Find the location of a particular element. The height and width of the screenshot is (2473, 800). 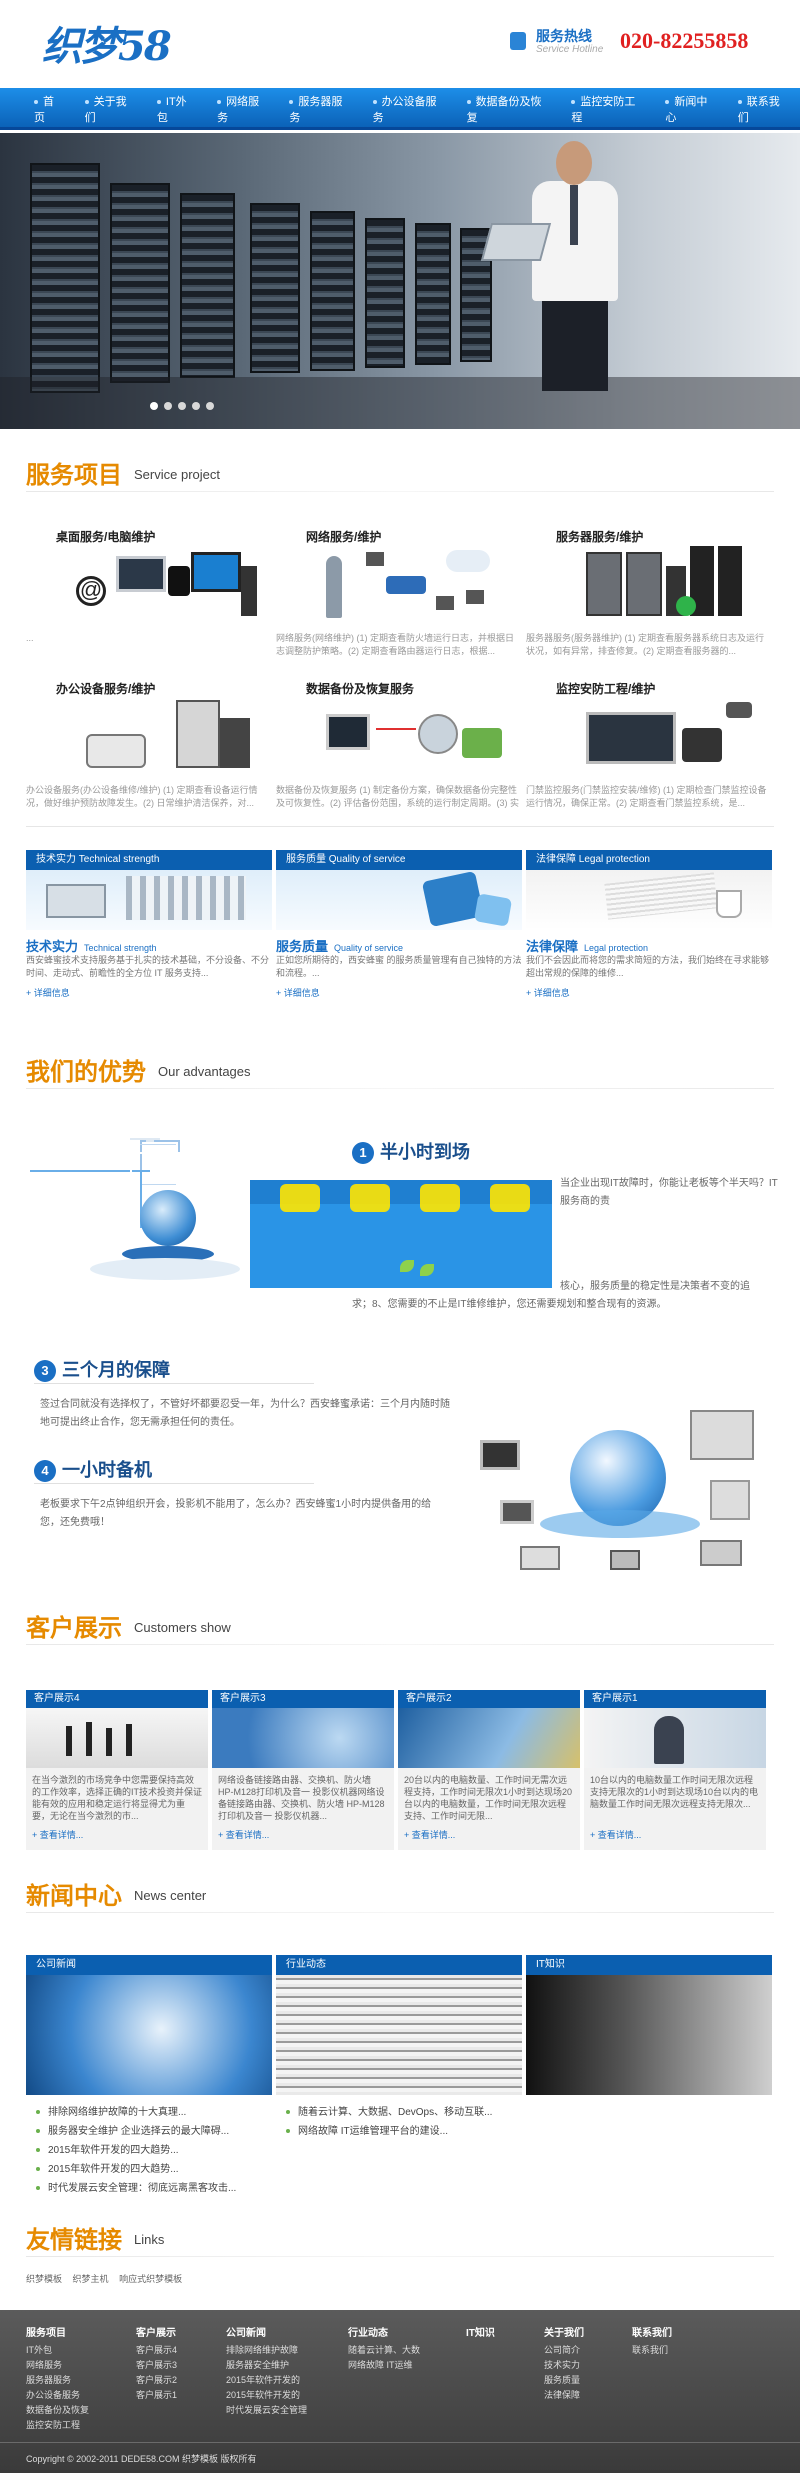

advantage-3: 3 三个月的保障 is located at coordinates (102, 1369).